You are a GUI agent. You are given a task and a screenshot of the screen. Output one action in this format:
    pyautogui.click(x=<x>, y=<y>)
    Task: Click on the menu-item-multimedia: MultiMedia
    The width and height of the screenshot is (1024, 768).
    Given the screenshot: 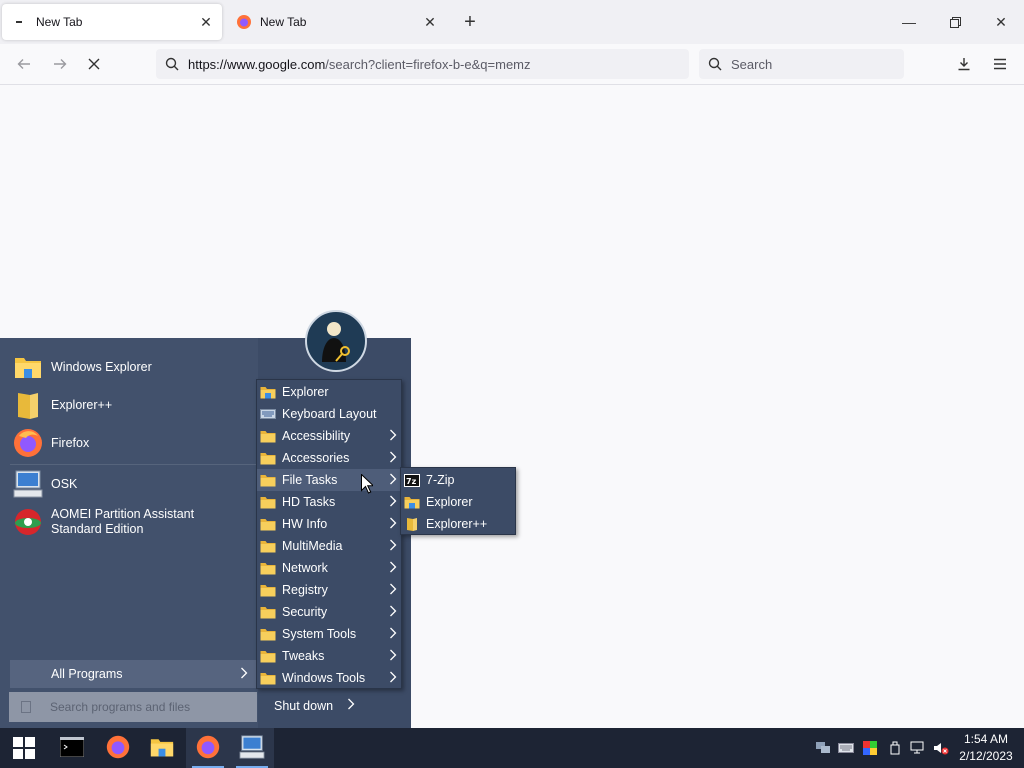 What is the action you would take?
    pyautogui.click(x=329, y=546)
    